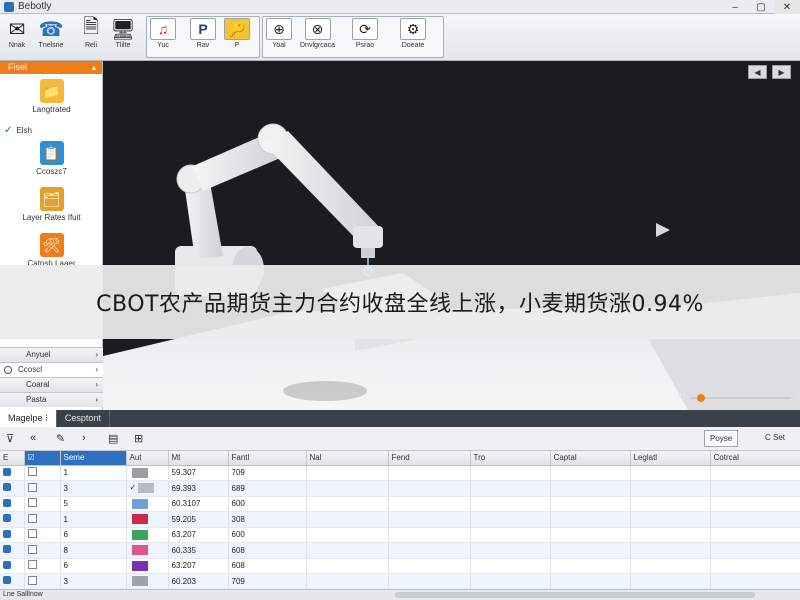 The height and width of the screenshot is (600, 800). Describe the element at coordinates (757, 72) in the screenshot. I see `viewport-prev-button: ◀` at that location.